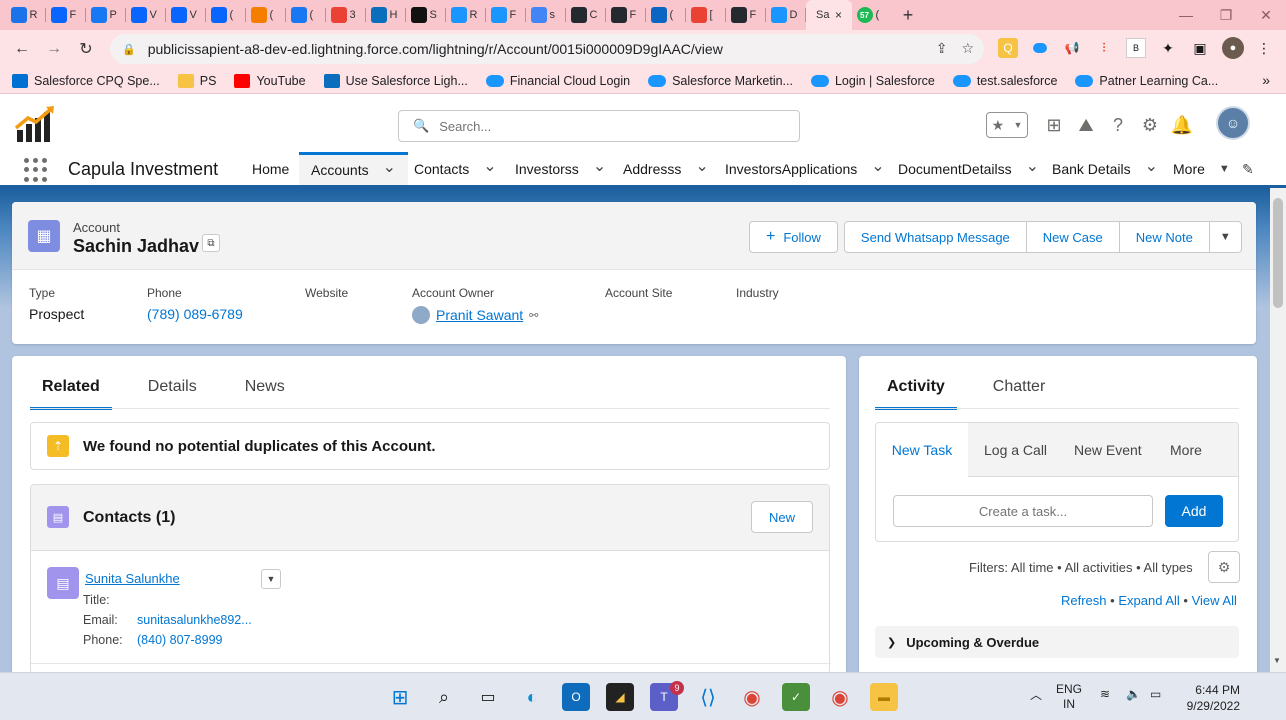 This screenshot has width=1286, height=720. What do you see at coordinates (1233, 123) in the screenshot?
I see `user-avatar: ☺` at bounding box center [1233, 123].